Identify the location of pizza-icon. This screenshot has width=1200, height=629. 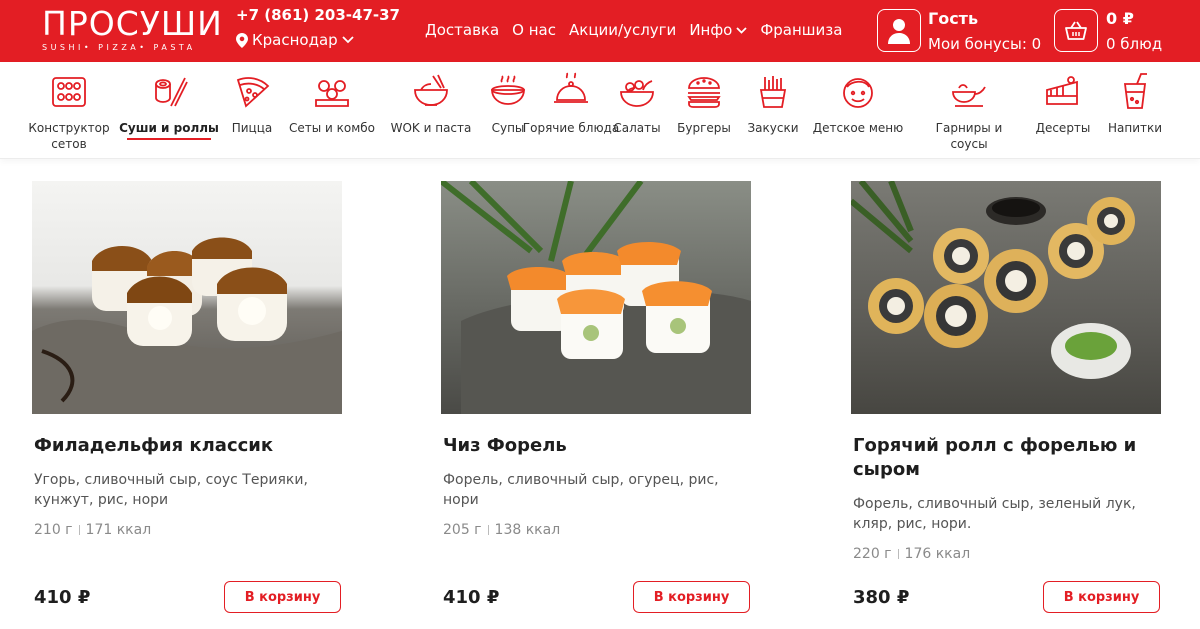
(253, 92).